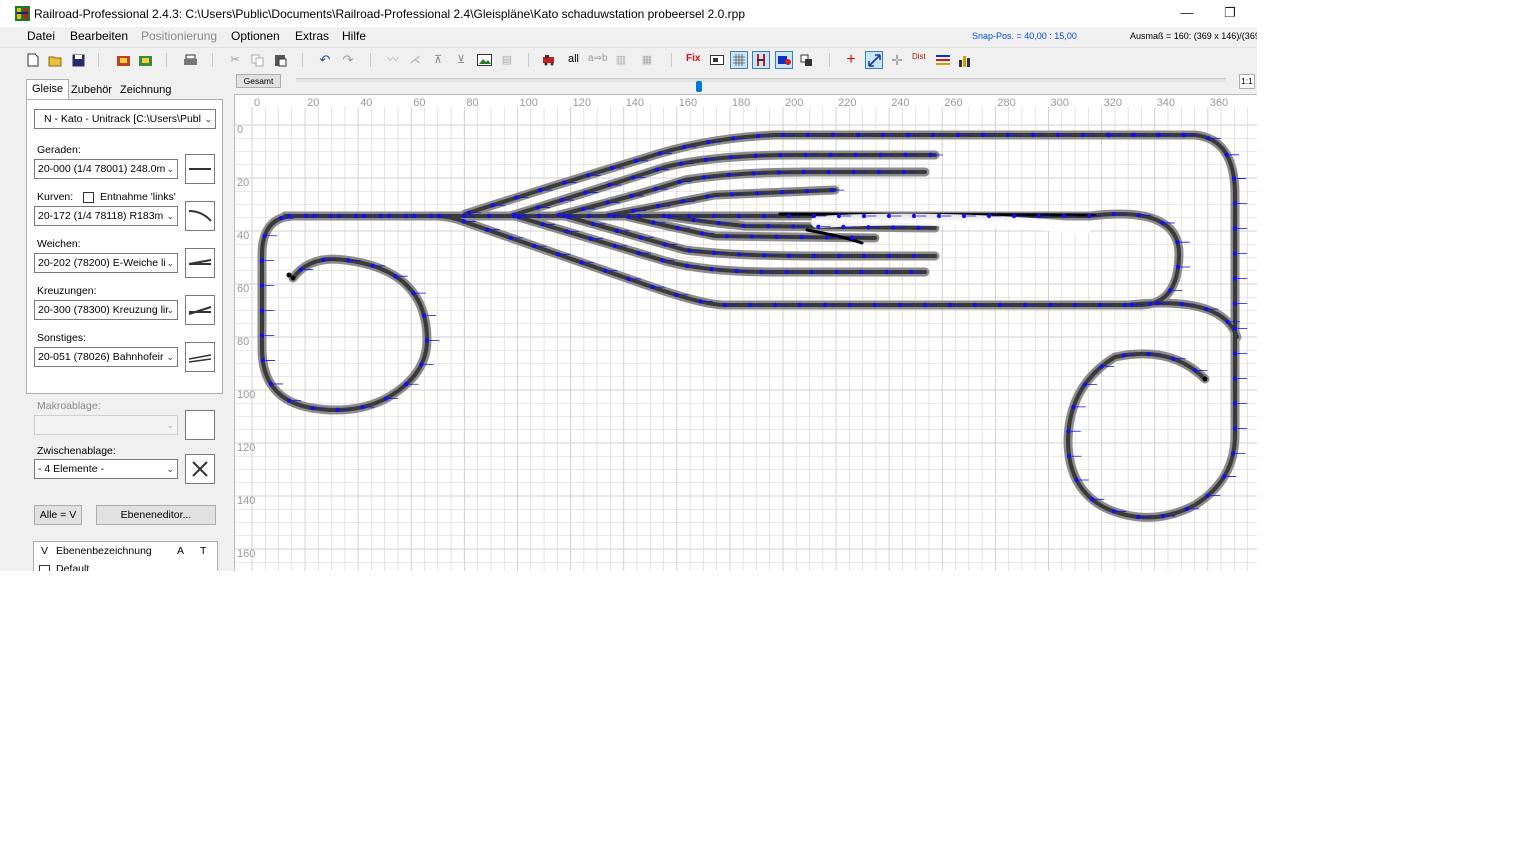  I want to click on kreuzungen-select: 20-300 (78300) Kreuzung lir ⌄, so click(106, 310).